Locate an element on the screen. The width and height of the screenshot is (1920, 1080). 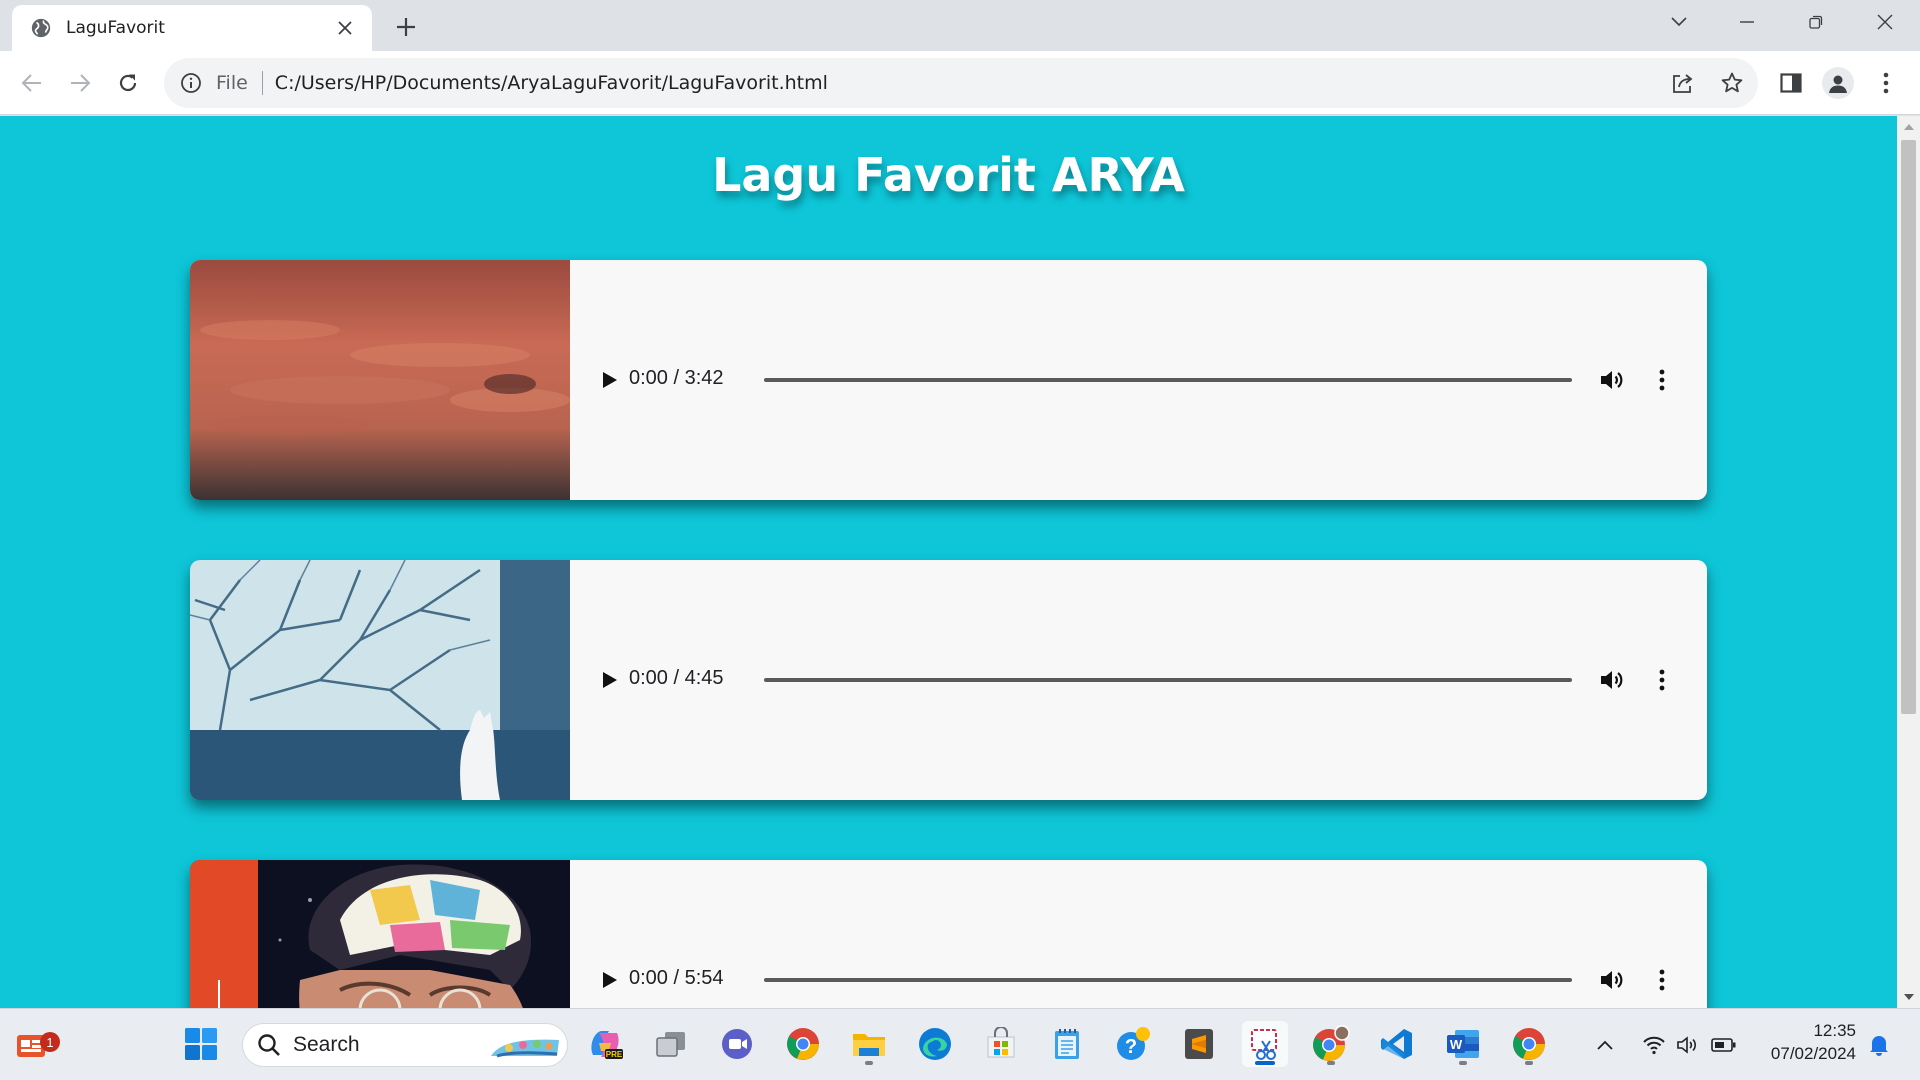
search-highlight-art is located at coordinates (525, 1048).